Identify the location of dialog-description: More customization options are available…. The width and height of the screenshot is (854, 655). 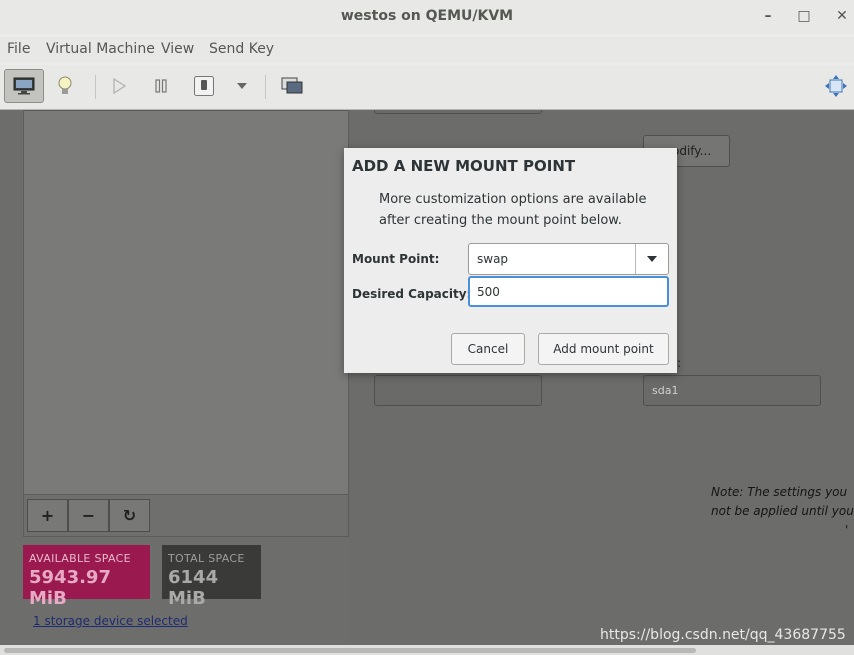
(513, 210).